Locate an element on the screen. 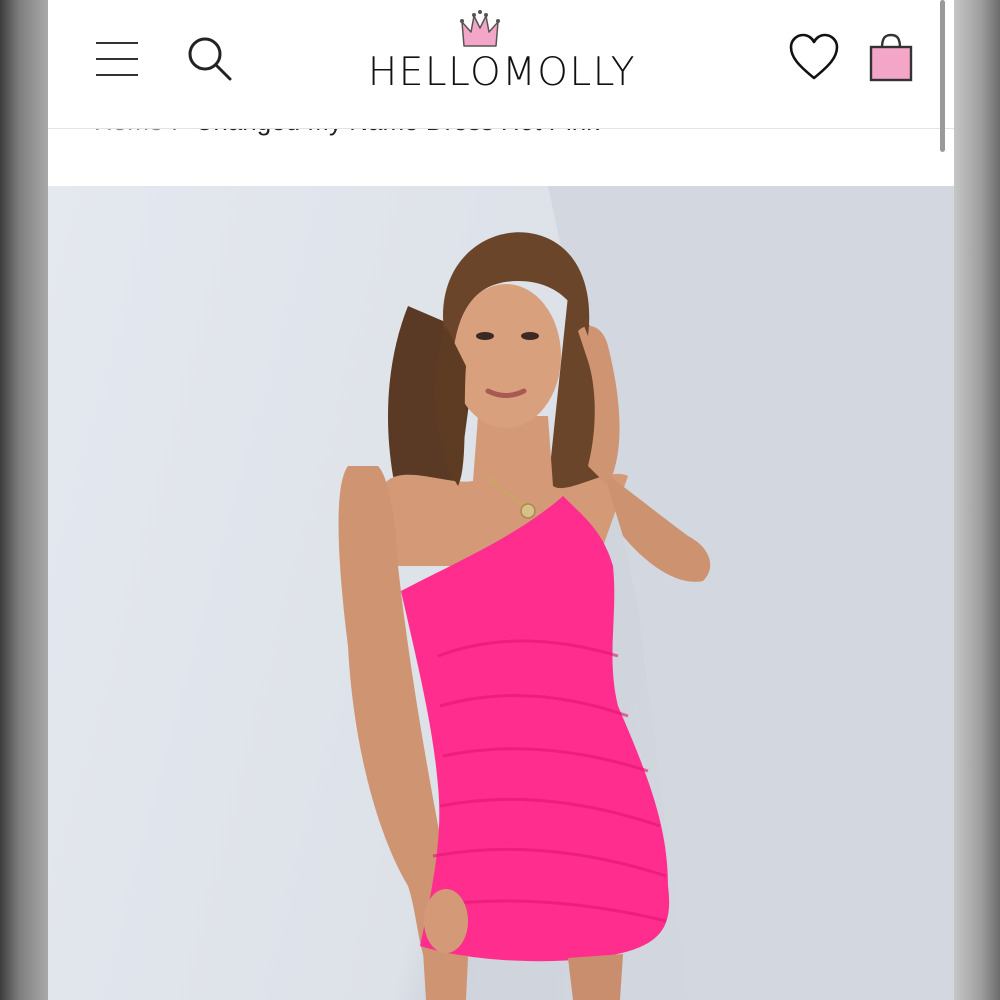  wishlist-button is located at coordinates (814, 58).